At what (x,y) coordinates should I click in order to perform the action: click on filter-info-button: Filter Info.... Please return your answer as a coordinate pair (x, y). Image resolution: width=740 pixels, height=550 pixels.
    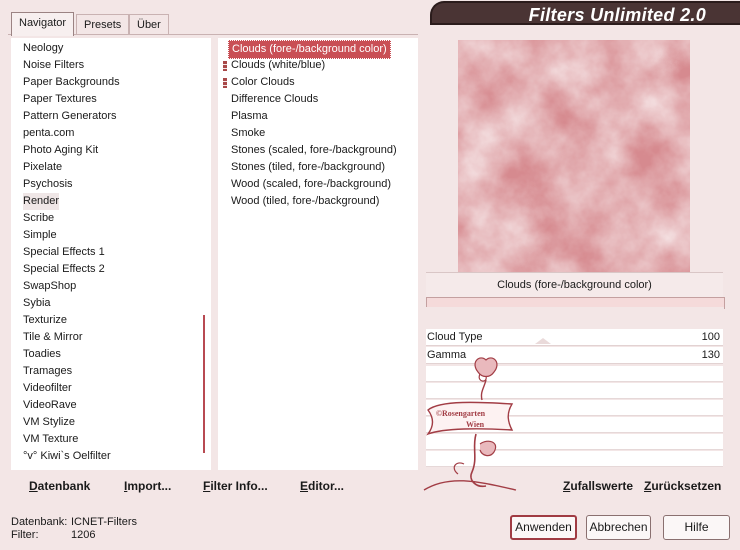
    Looking at the image, I should click on (235, 486).